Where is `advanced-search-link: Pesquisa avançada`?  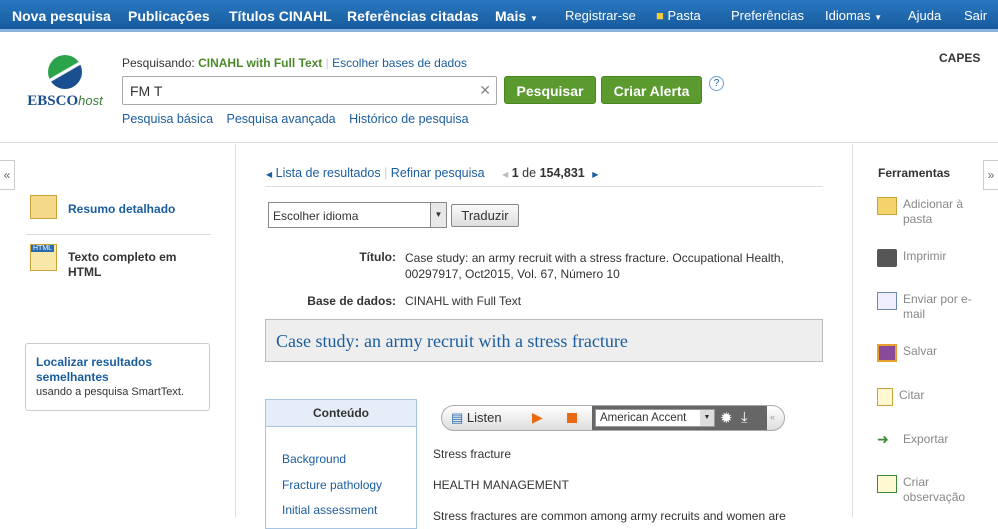
advanced-search-link: Pesquisa avançada is located at coordinates (281, 119).